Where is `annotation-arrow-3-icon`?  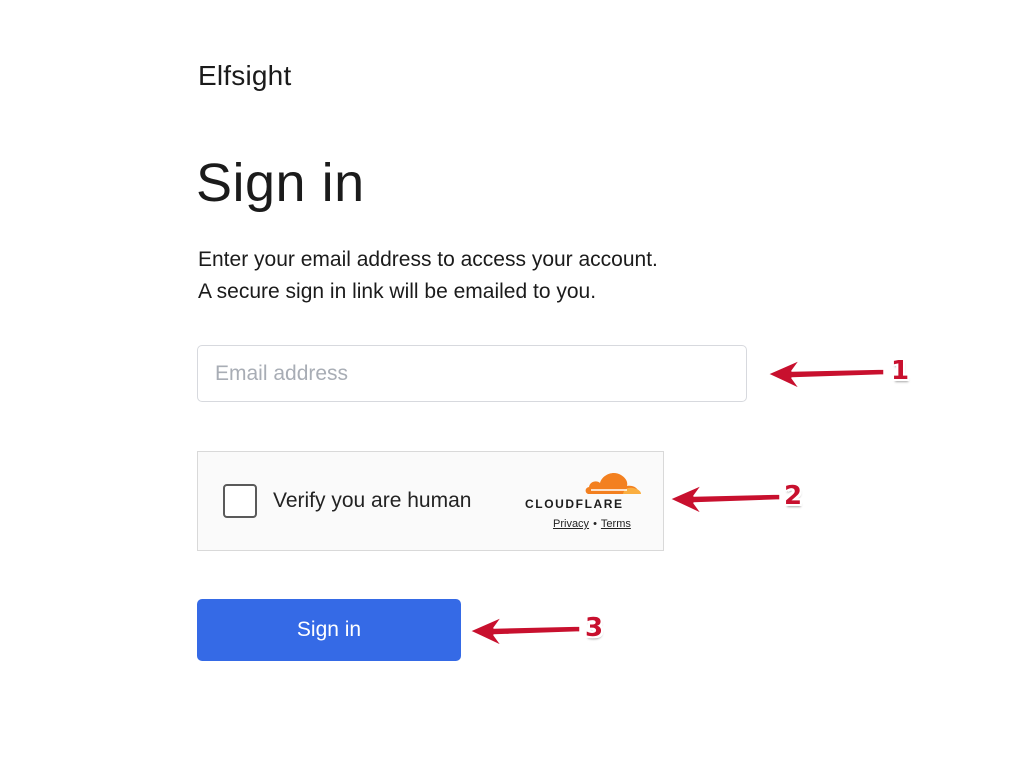 annotation-arrow-3-icon is located at coordinates (525, 631).